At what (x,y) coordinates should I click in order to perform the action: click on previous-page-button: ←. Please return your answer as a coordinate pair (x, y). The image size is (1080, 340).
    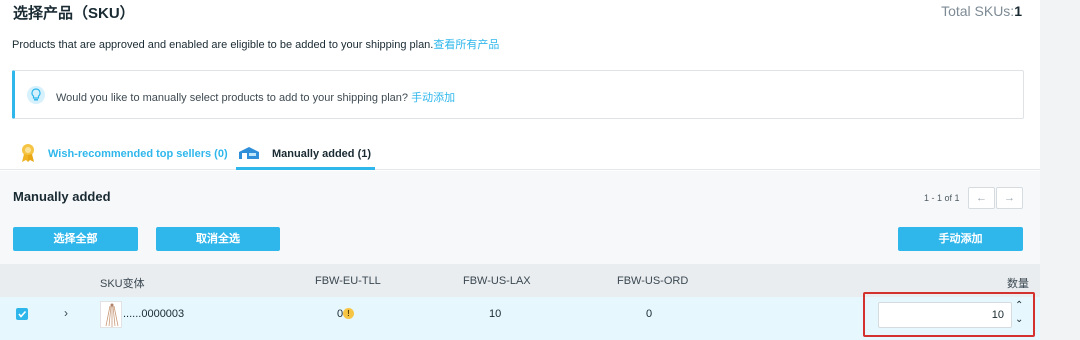
    Looking at the image, I should click on (981, 198).